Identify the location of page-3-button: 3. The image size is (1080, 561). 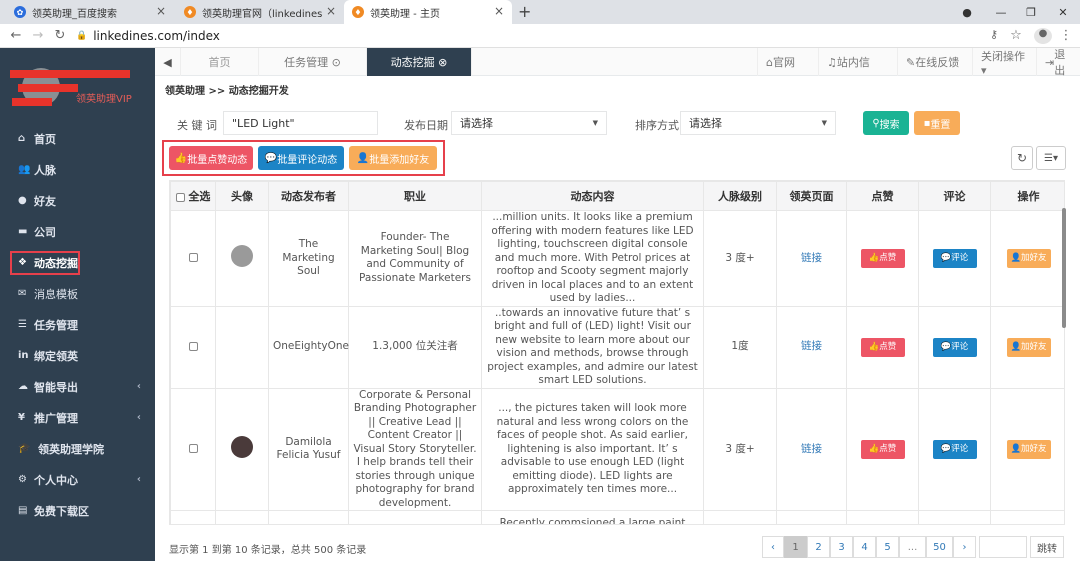
(841, 547).